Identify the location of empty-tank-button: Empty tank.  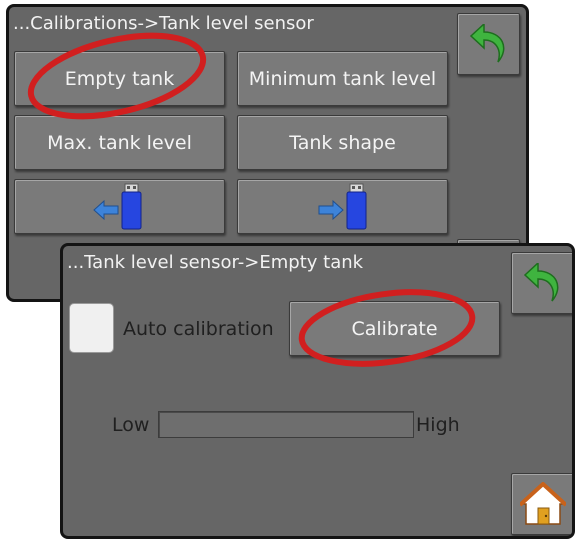
(119, 78).